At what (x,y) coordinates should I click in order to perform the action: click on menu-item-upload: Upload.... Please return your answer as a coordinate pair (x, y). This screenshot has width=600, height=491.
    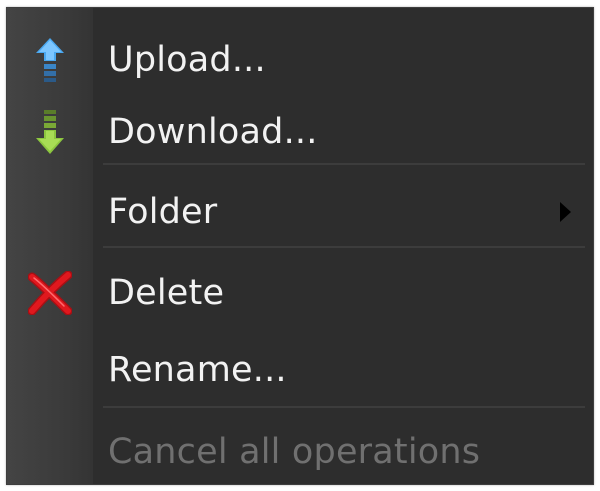
    Looking at the image, I should click on (300, 60).